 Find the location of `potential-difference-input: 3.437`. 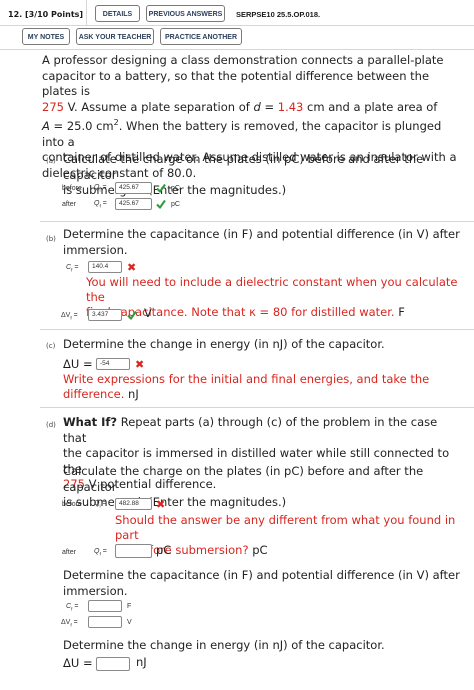

potential-difference-input: 3.437 is located at coordinates (105, 315).